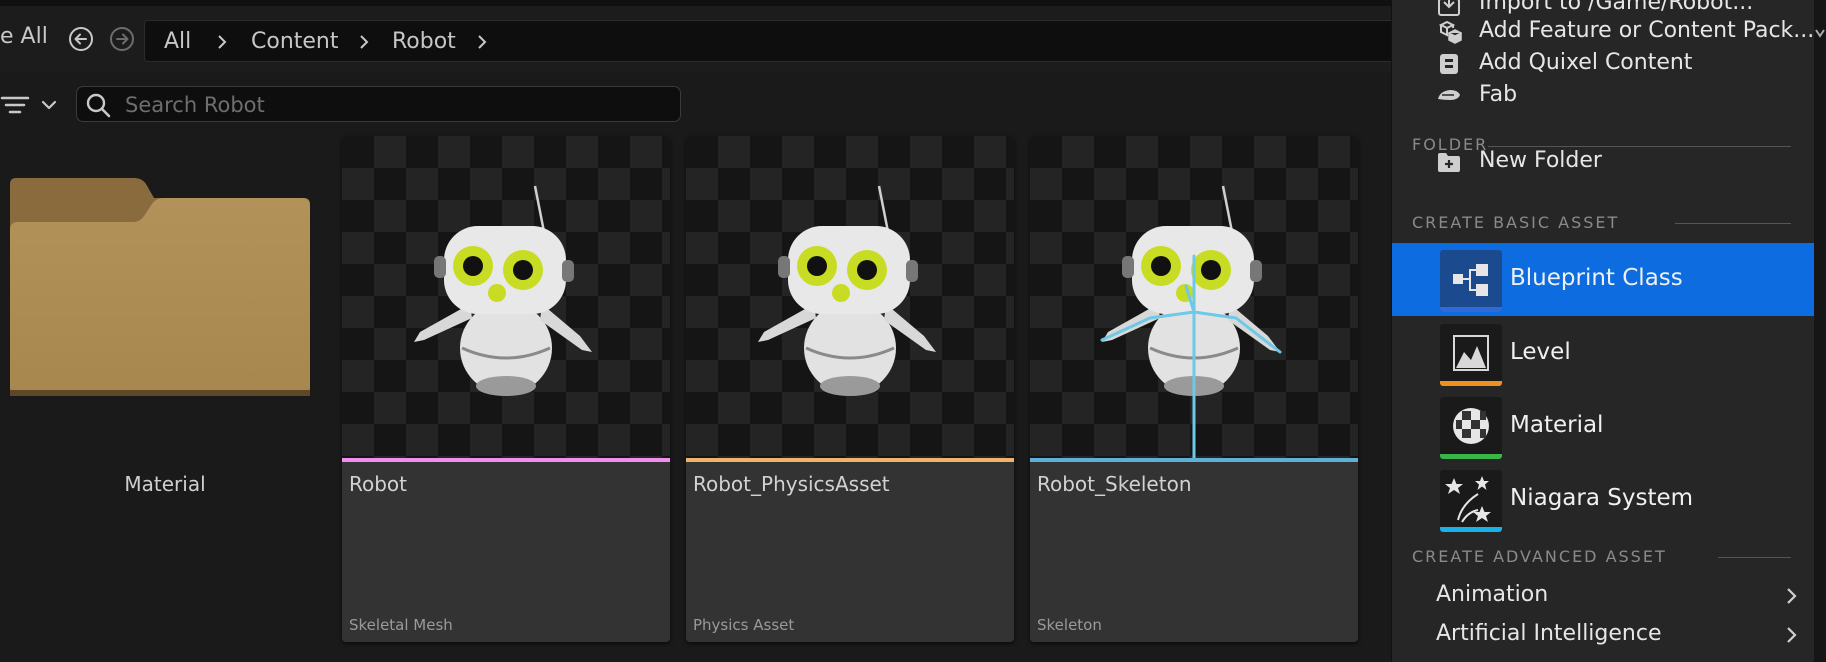 The height and width of the screenshot is (662, 1826). What do you see at coordinates (1471, 281) in the screenshot?
I see `blueprint-icon` at bounding box center [1471, 281].